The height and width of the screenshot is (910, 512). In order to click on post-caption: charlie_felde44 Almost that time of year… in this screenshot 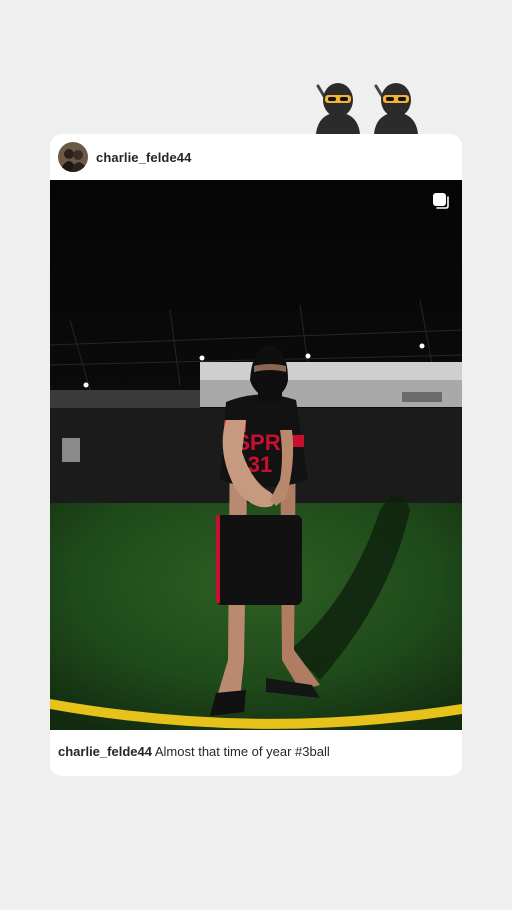, I will do `click(256, 751)`.